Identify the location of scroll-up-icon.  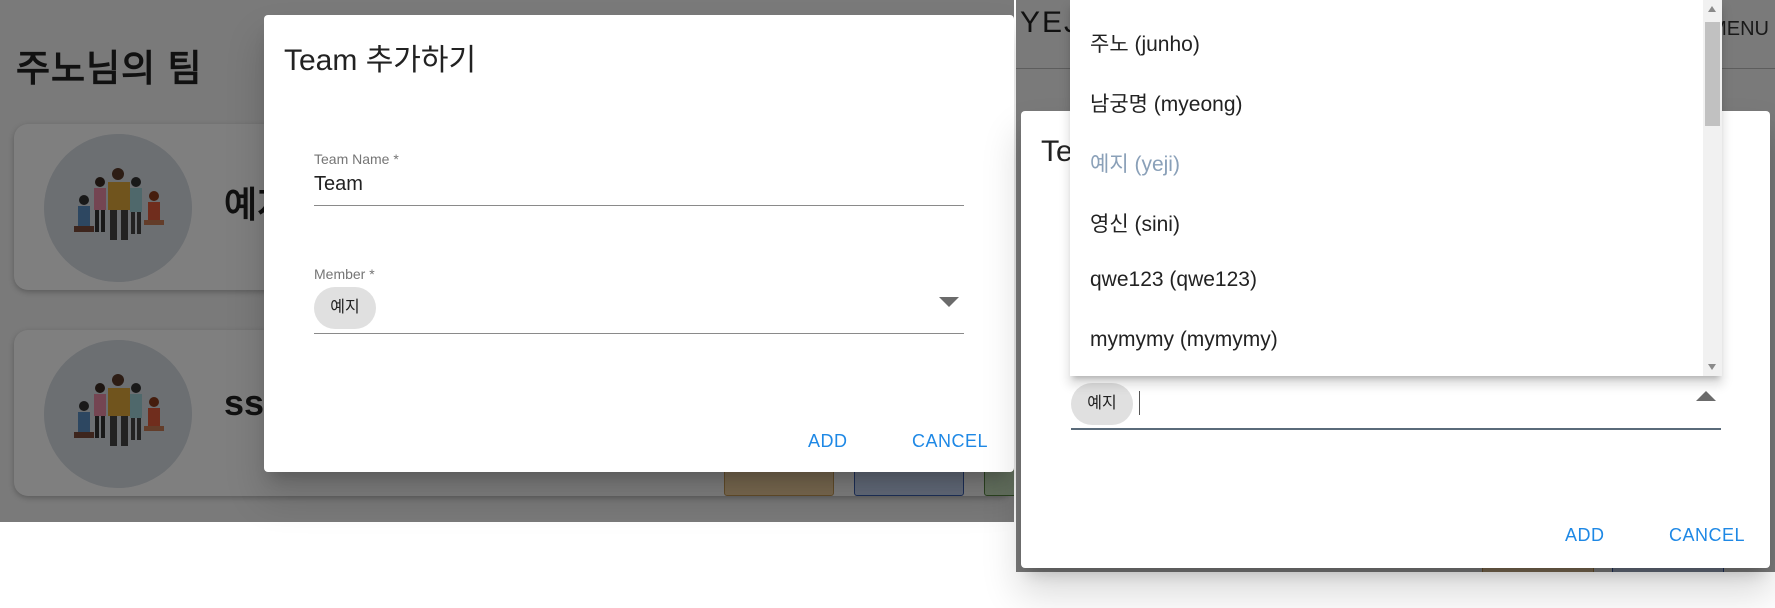
(1712, 9).